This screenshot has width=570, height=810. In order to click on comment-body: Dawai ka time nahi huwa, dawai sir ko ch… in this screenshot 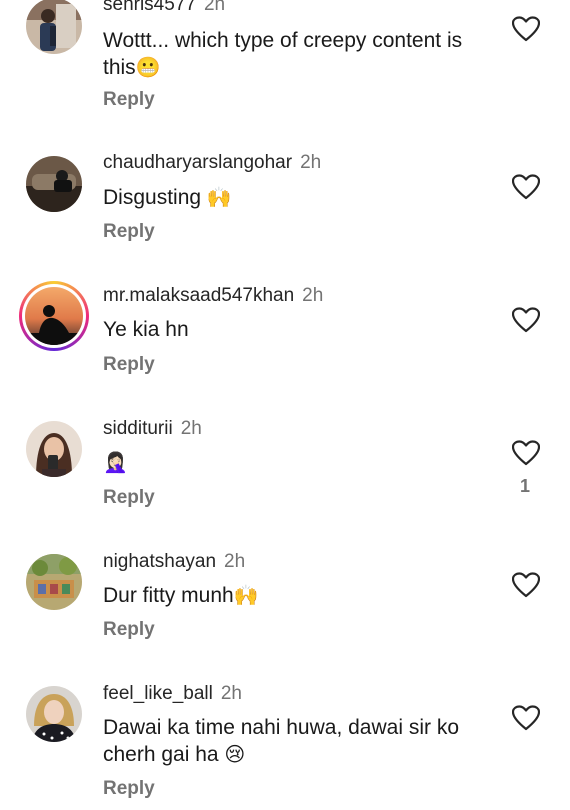, I will do `click(281, 741)`.